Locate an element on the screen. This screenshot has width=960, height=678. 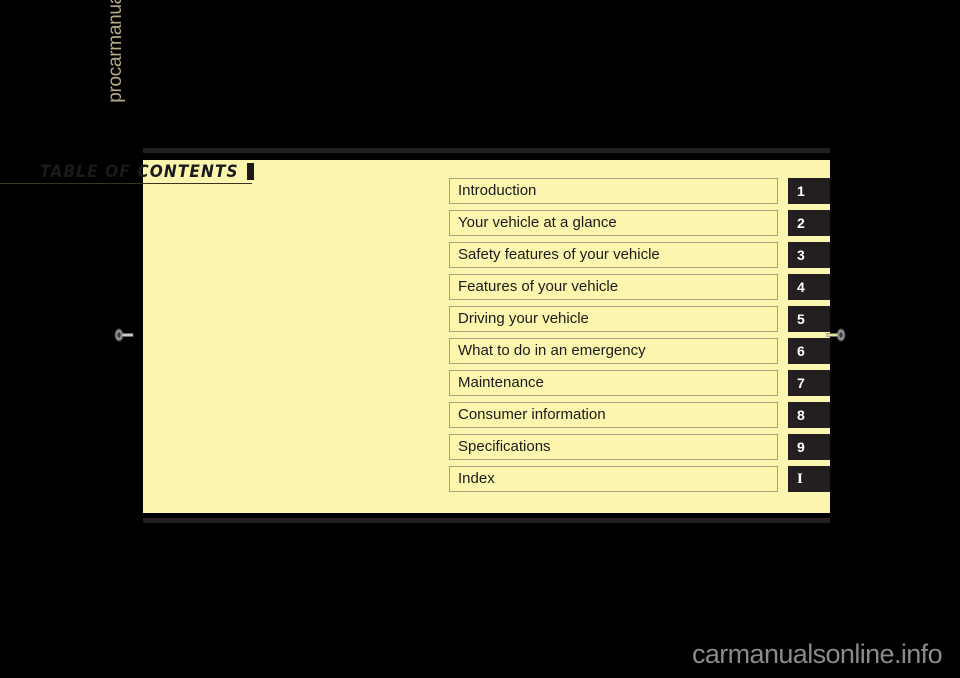
toc-entry-tab: 7 is located at coordinates (809, 383).